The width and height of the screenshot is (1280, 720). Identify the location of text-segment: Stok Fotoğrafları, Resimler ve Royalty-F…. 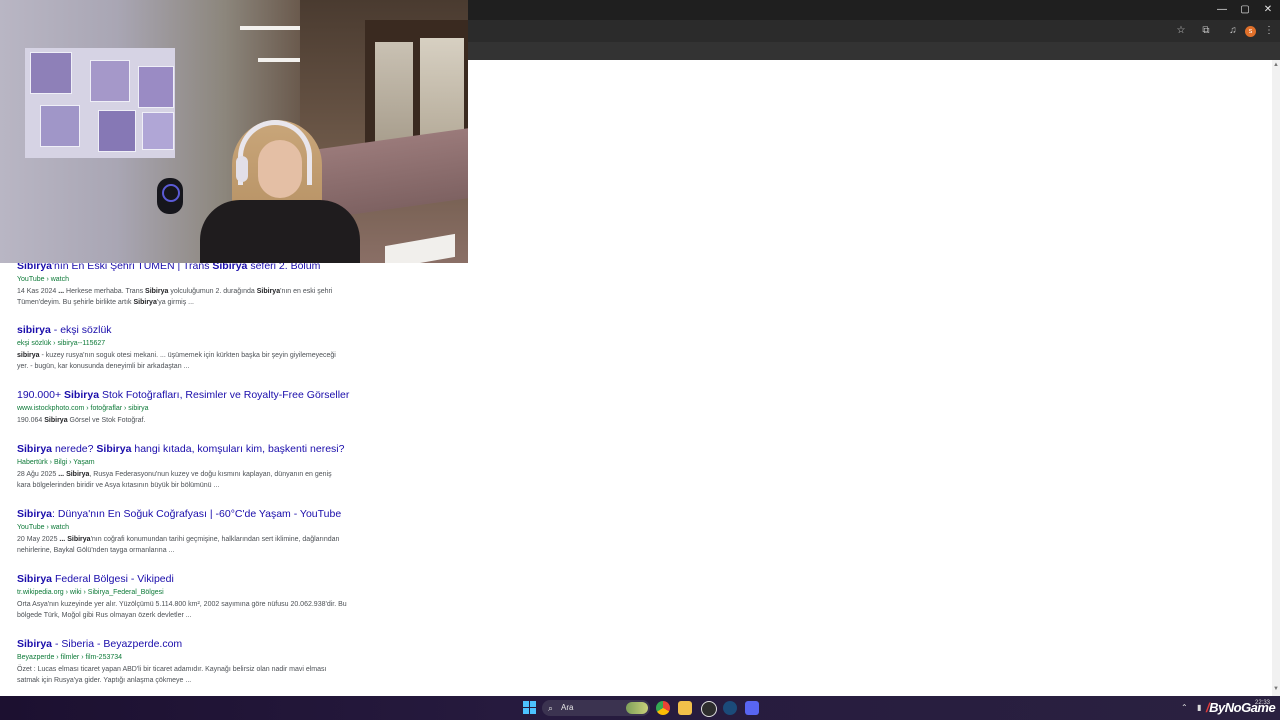
(224, 395).